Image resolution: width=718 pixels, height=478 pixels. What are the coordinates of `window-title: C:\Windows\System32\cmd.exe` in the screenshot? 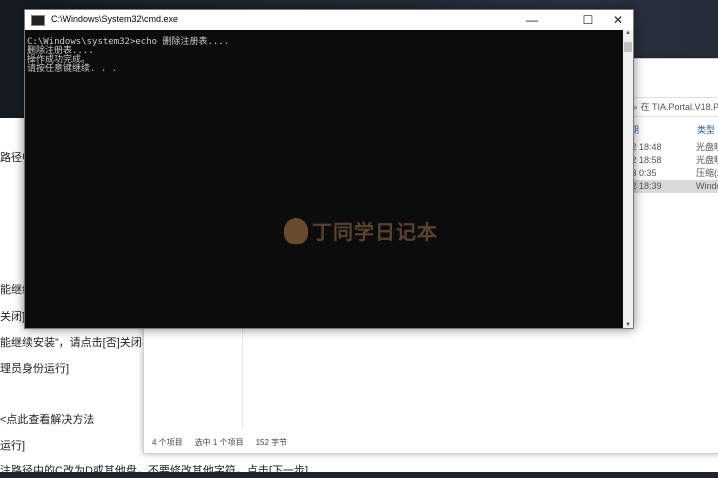 It's located at (115, 19).